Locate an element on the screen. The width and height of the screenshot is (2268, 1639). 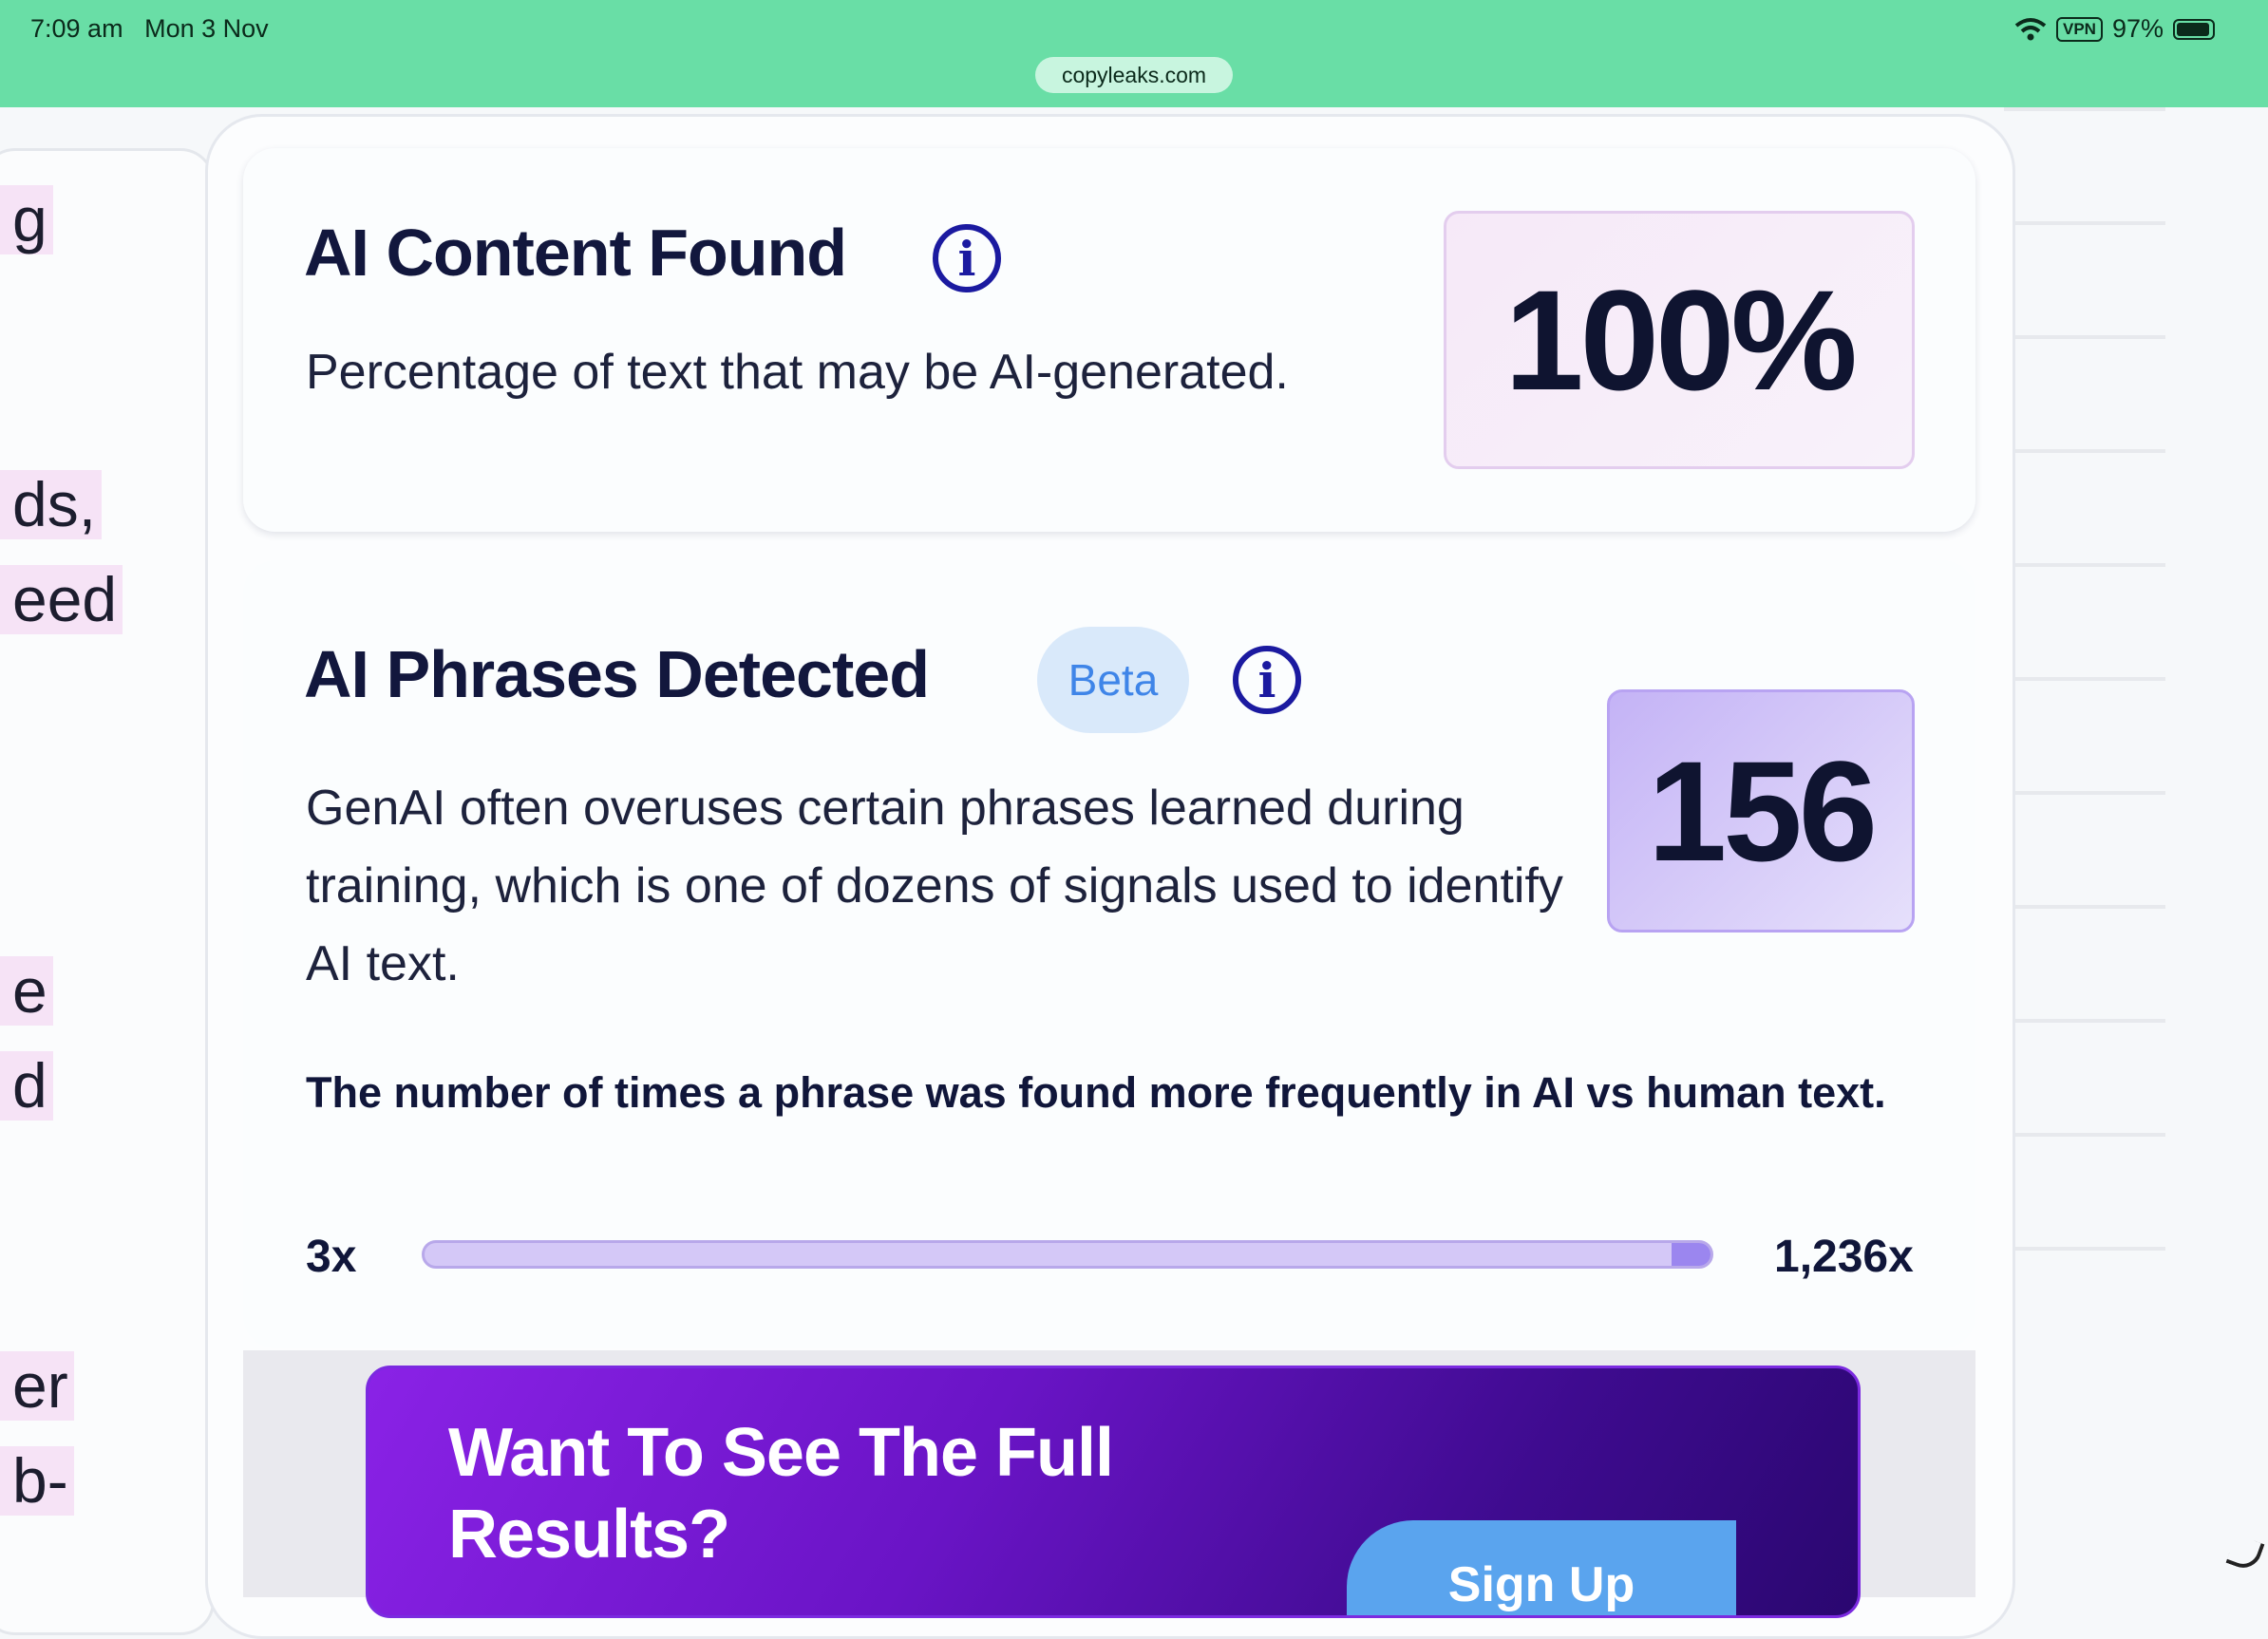
highlighted-fragment: e is located at coordinates (27, 991).